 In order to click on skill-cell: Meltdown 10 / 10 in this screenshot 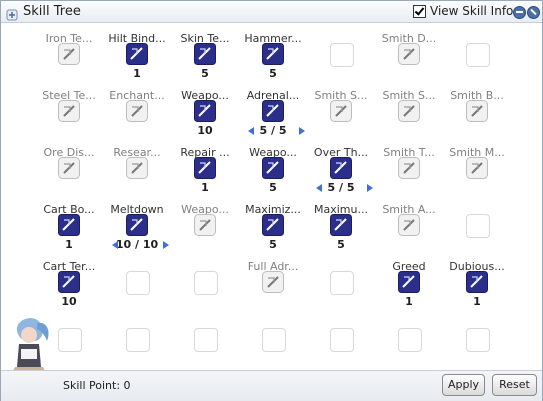, I will do `click(138, 232)`.